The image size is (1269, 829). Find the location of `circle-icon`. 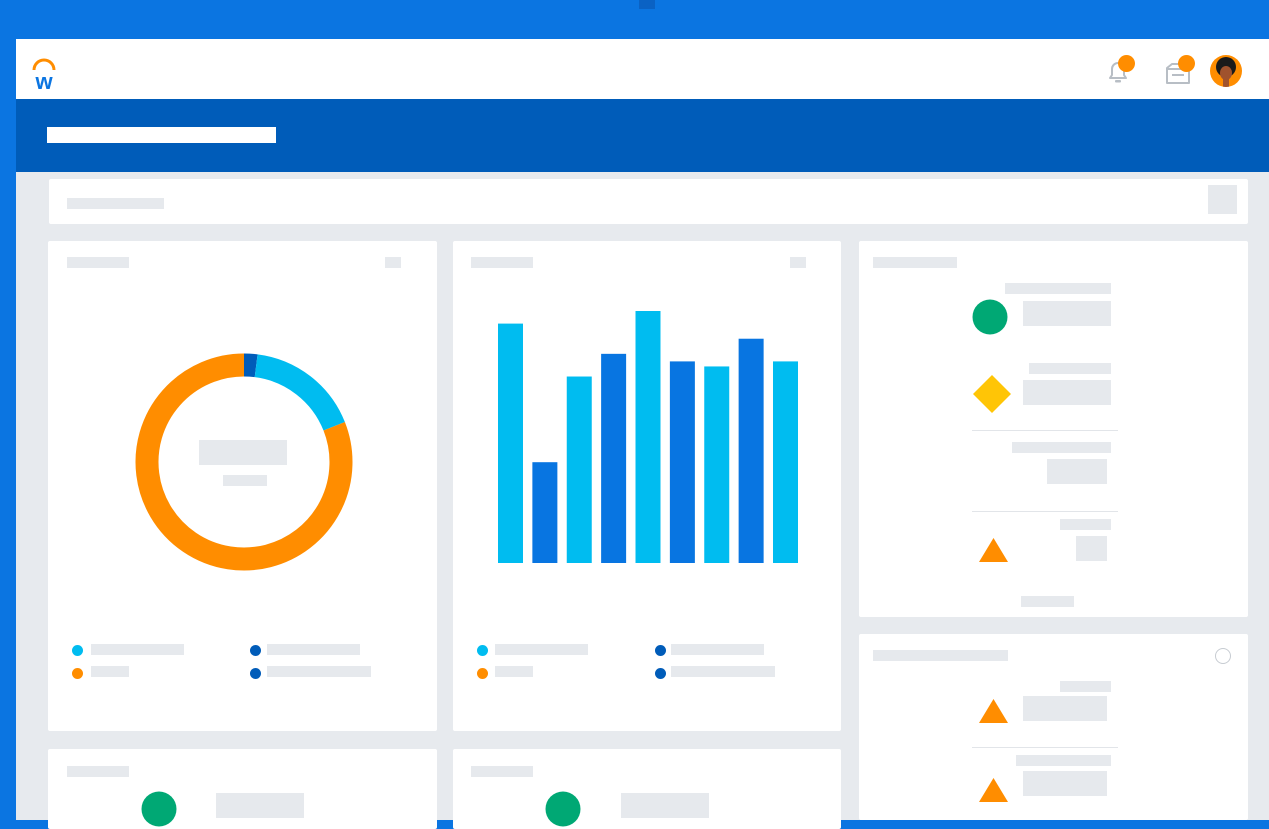

circle-icon is located at coordinates (1223, 656).